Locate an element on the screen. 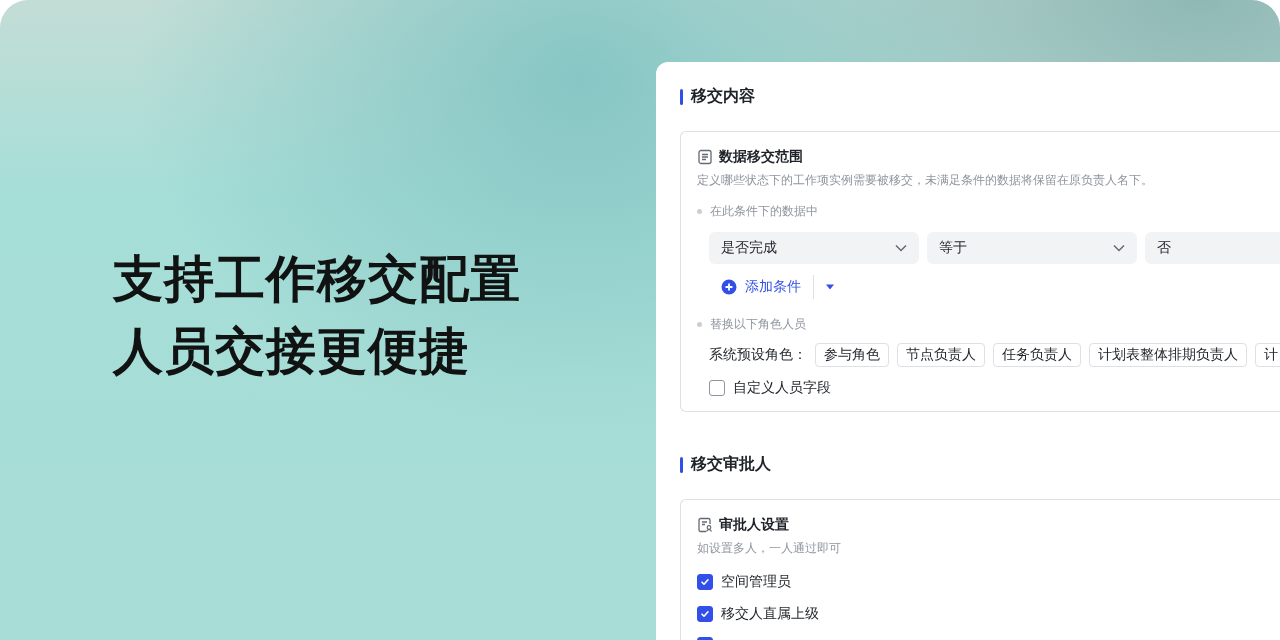 This screenshot has height=640, width=1280. add-condition-button: 添加条件 is located at coordinates (767, 287).